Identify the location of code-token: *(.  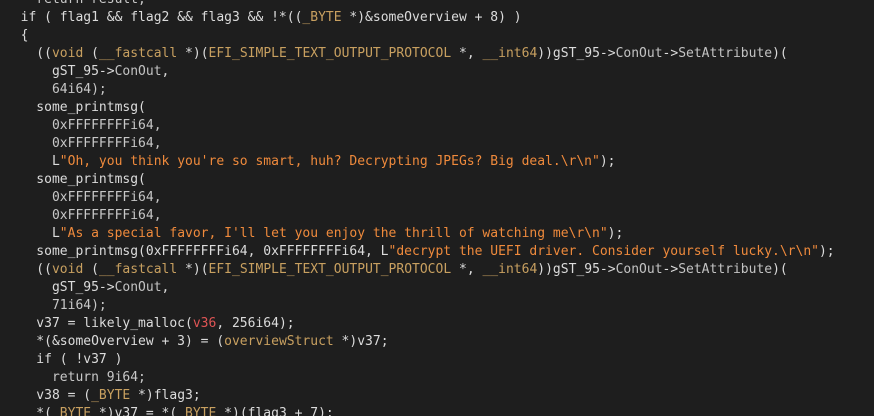
(28, 411).